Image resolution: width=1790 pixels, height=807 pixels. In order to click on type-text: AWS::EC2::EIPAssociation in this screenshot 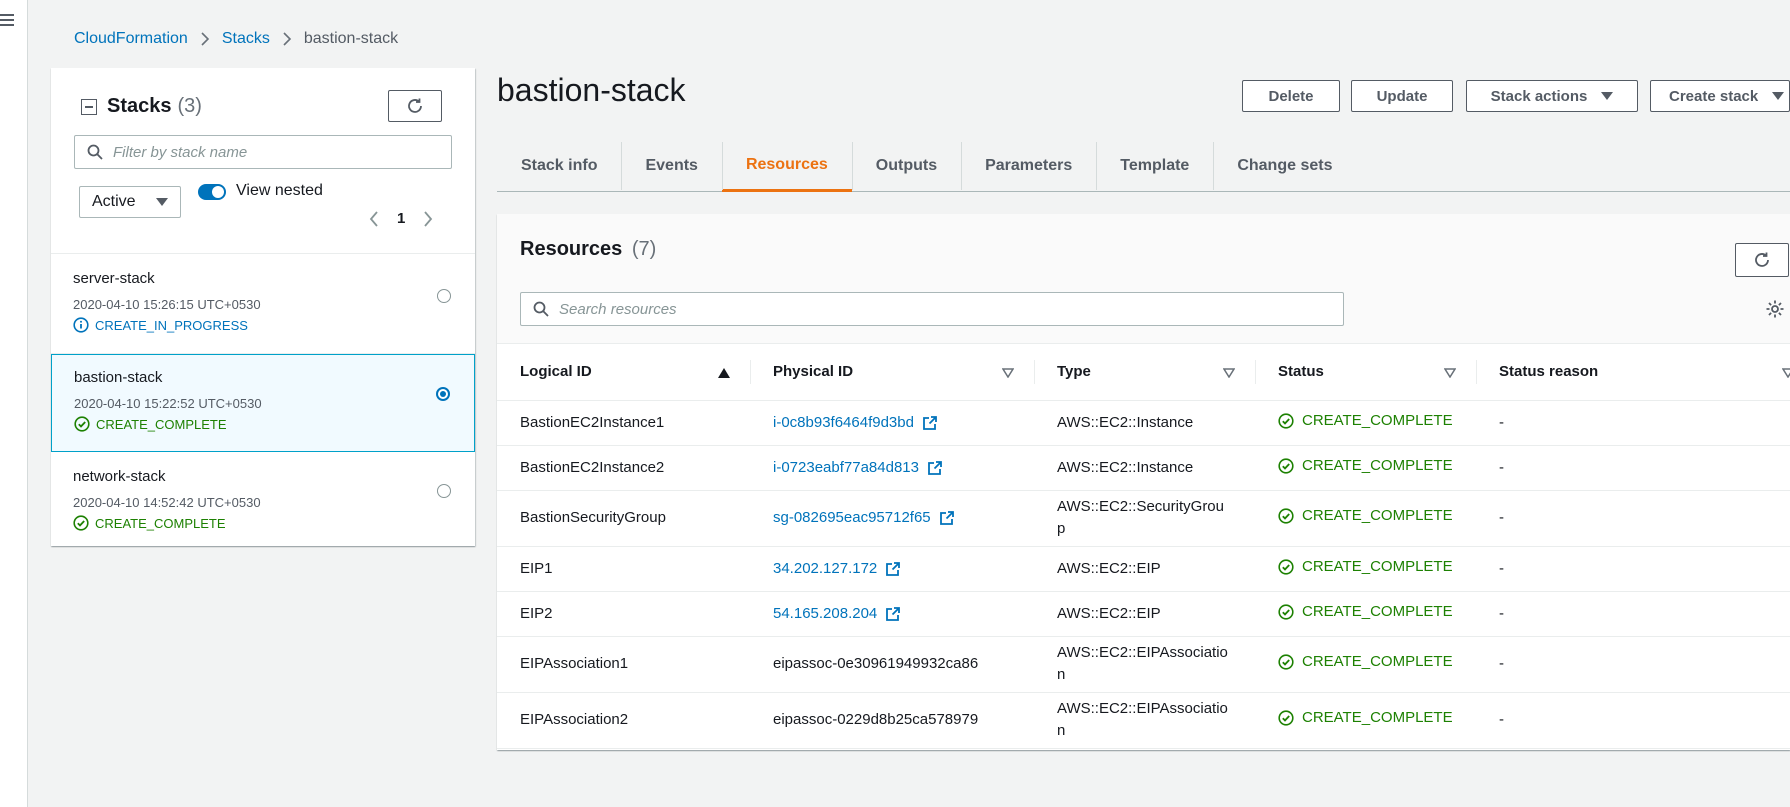, I will do `click(1142, 719)`.